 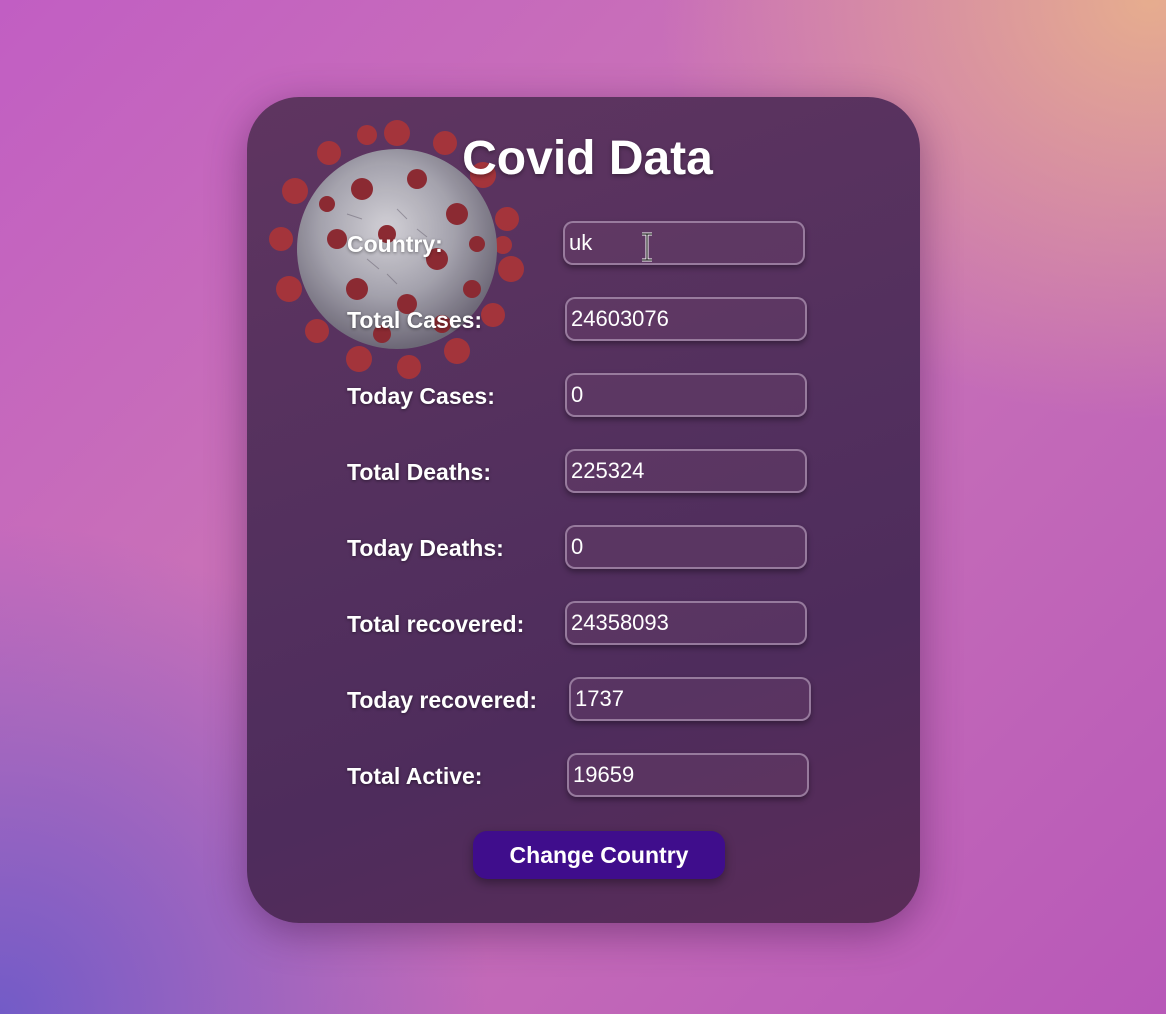 I want to click on today-recovered-label: Today recovered:, so click(x=442, y=700).